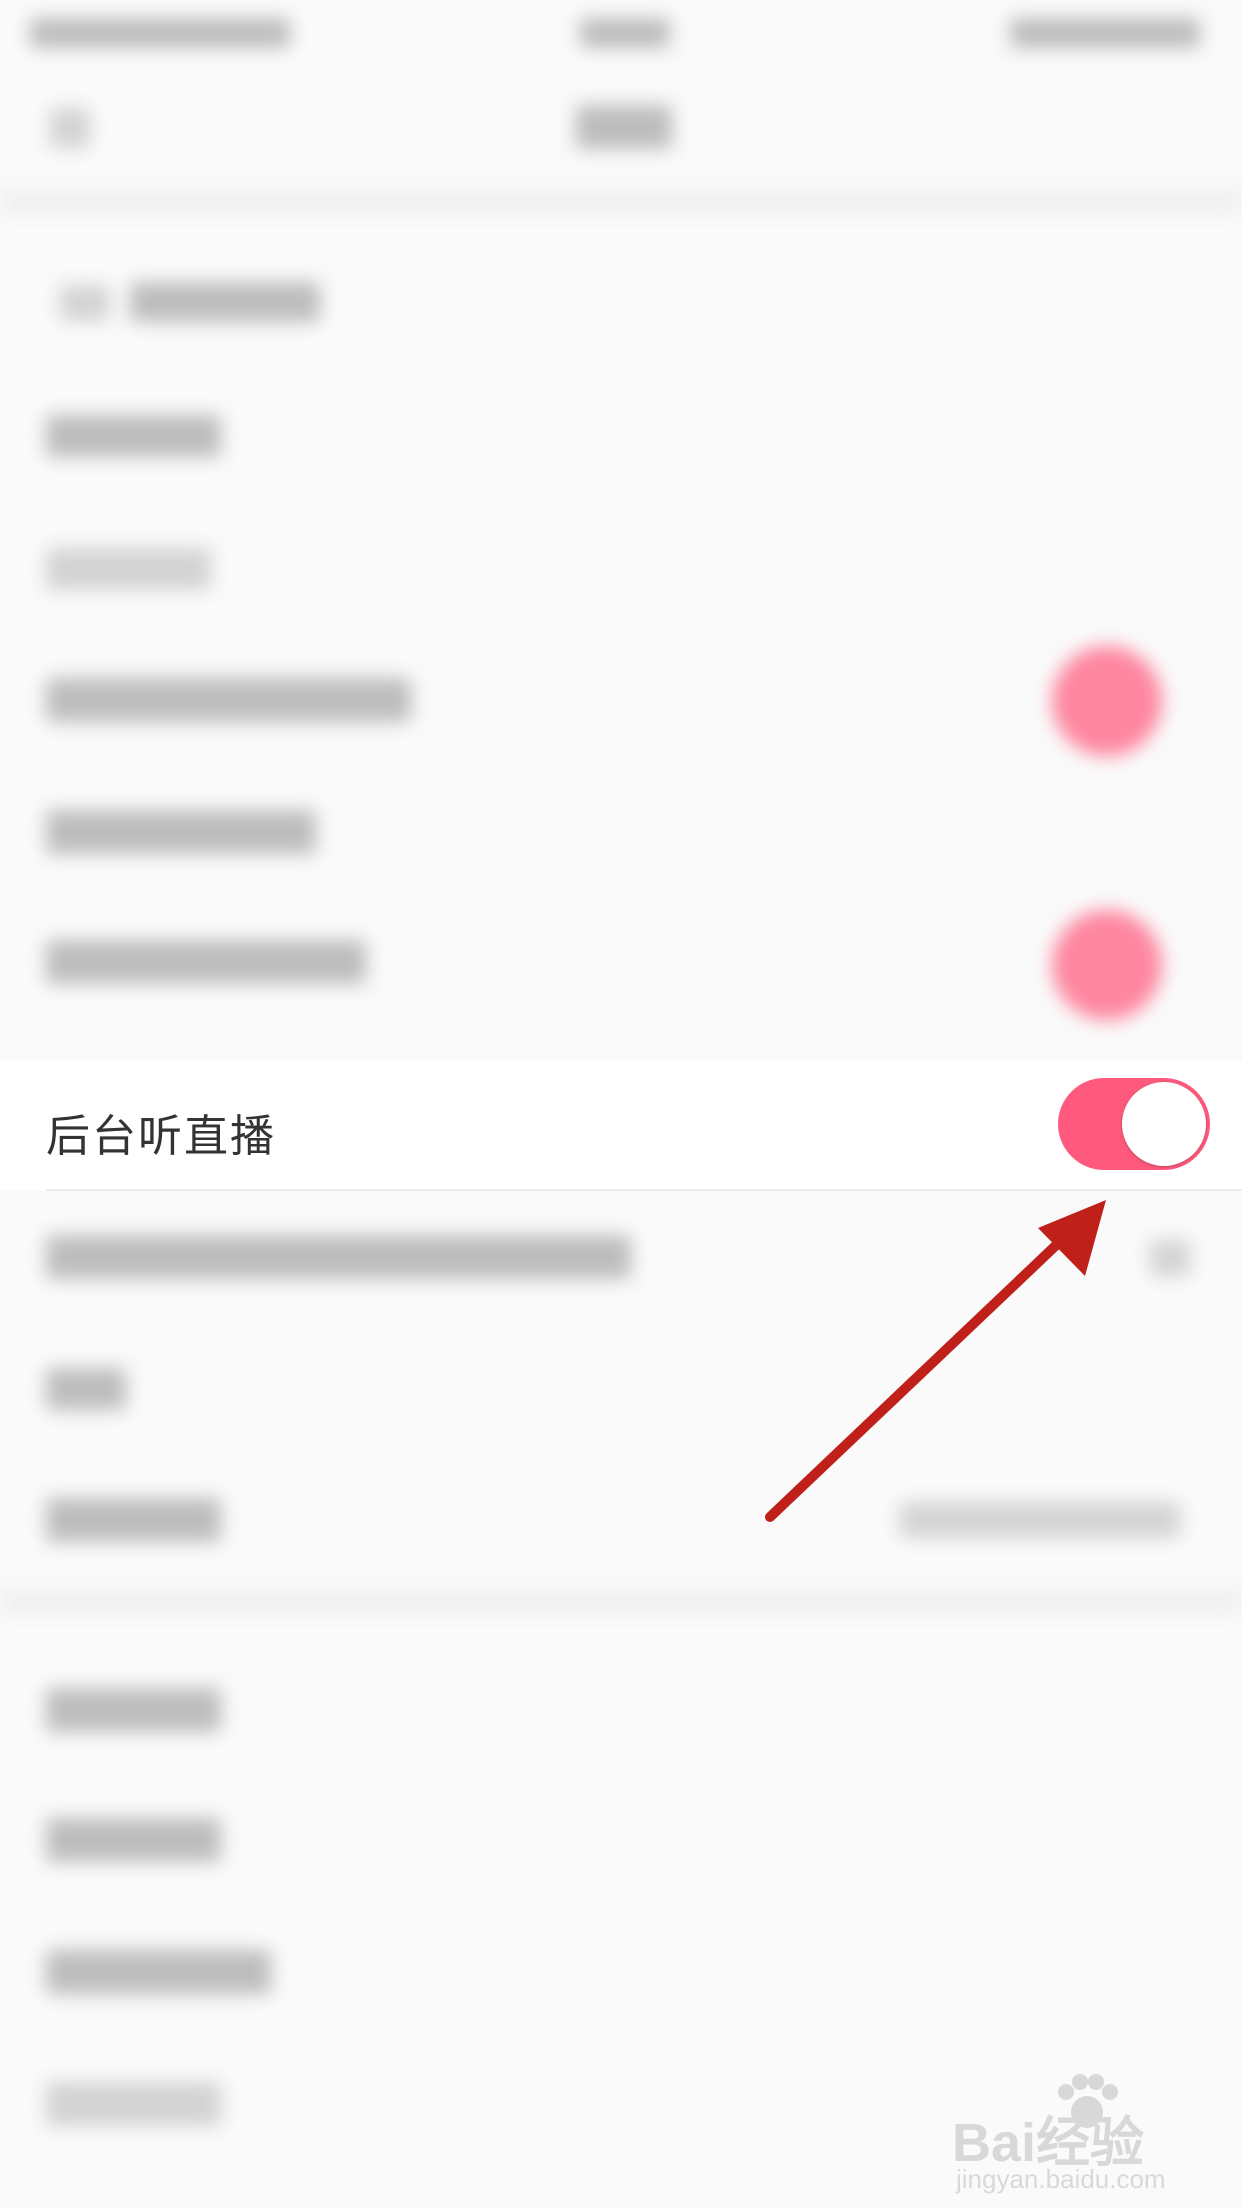 This screenshot has width=1242, height=2208. What do you see at coordinates (644, 1190) in the screenshot?
I see `row-divider` at bounding box center [644, 1190].